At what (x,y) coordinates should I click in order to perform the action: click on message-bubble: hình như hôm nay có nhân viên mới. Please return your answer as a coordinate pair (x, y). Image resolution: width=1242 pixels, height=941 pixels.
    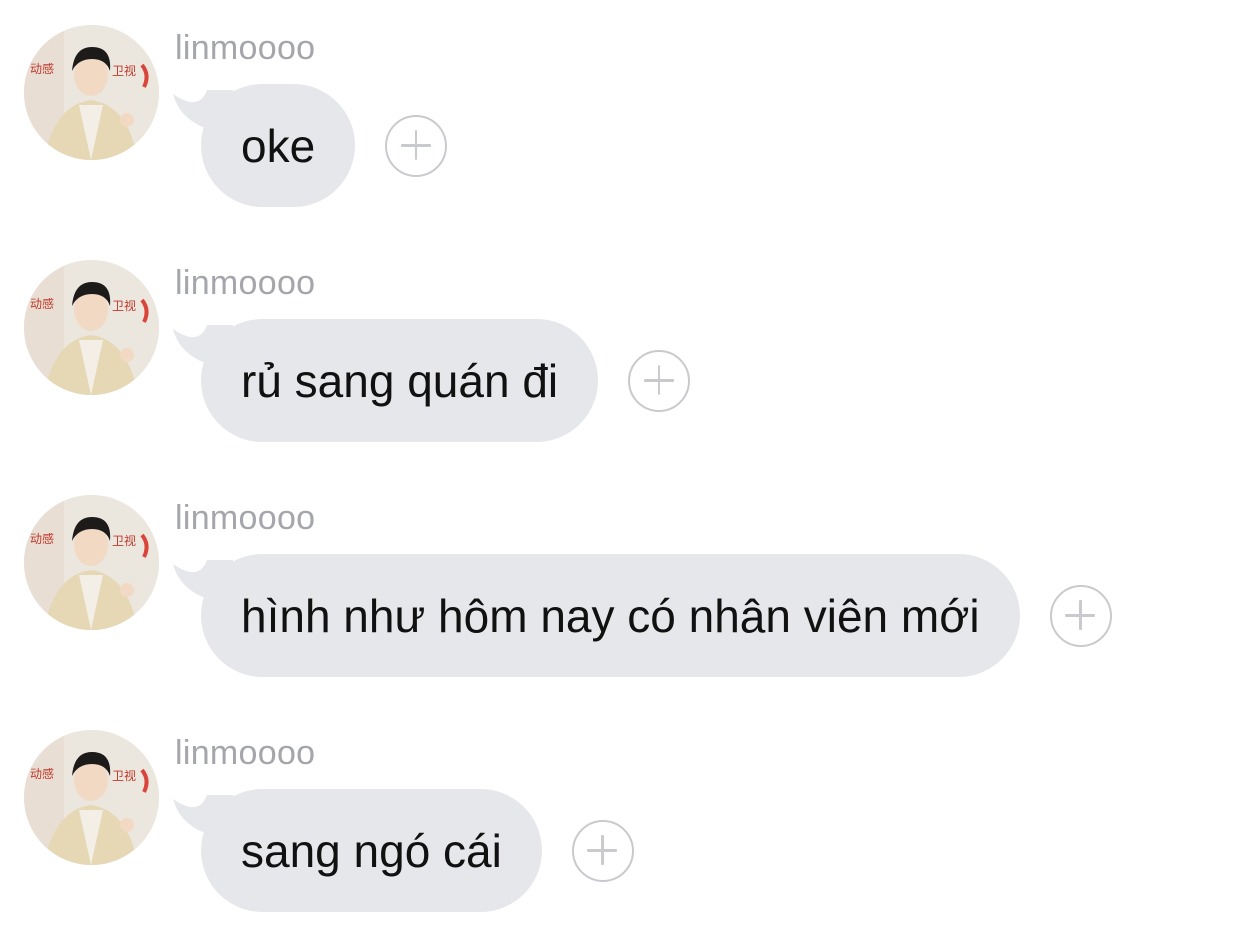
    Looking at the image, I should click on (596, 615).